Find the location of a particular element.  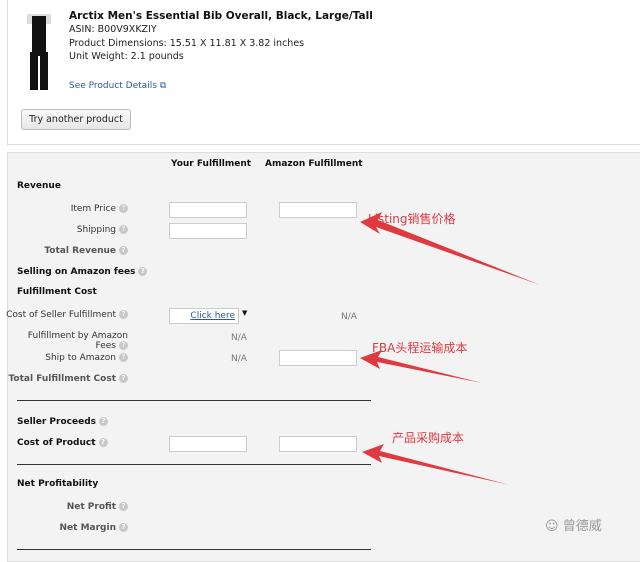

annotation-product-cost: 产品采购成本 is located at coordinates (428, 438).